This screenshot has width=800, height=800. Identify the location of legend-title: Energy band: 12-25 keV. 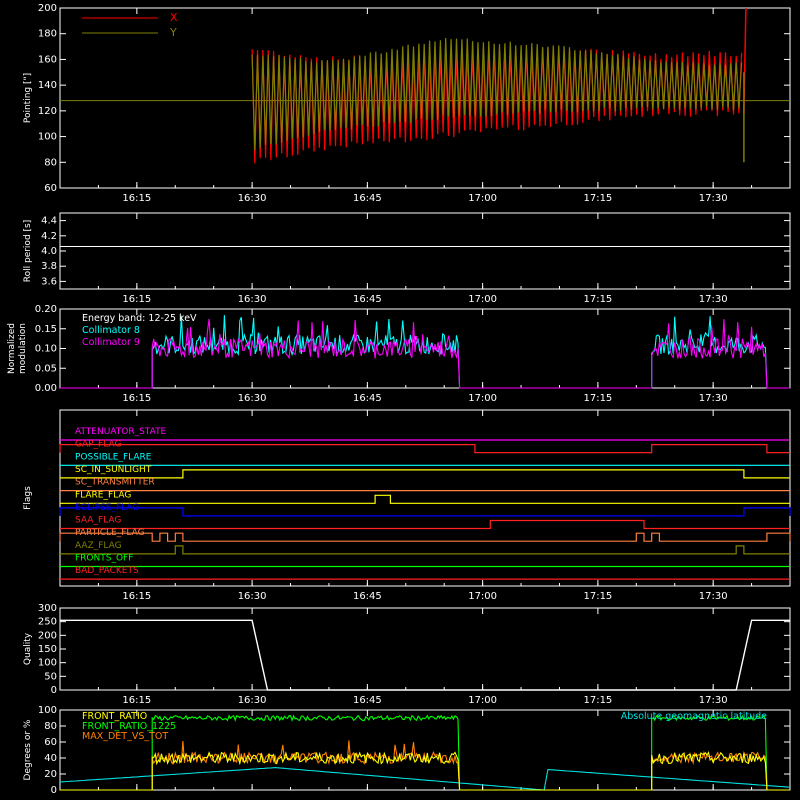
(139, 318).